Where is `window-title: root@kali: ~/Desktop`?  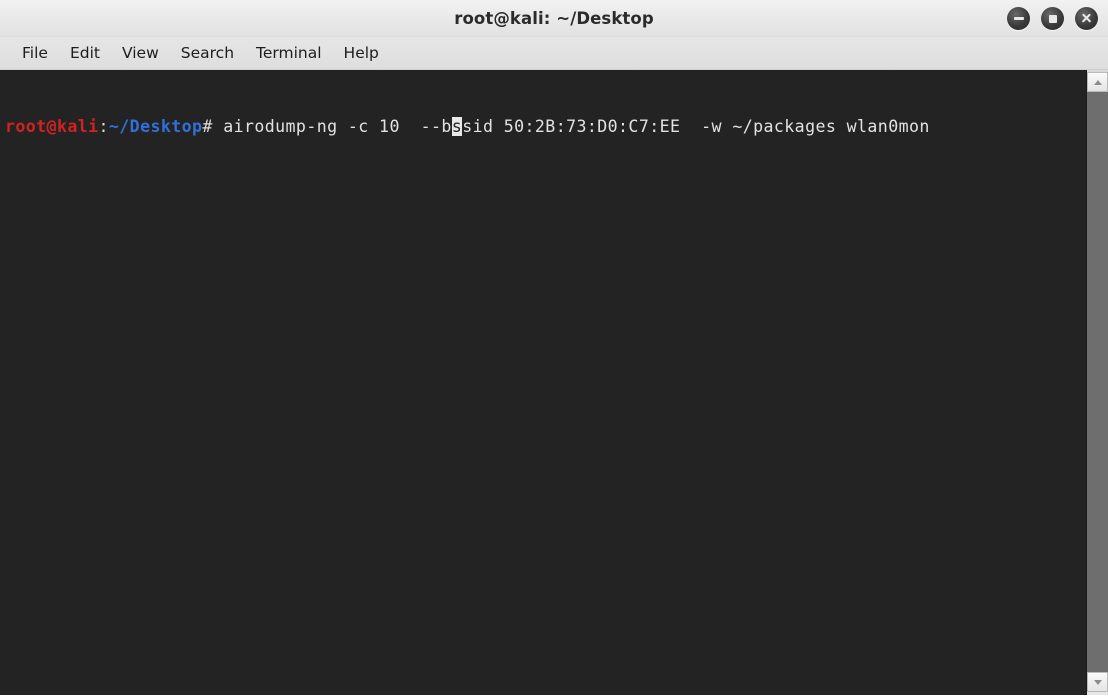
window-title: root@kali: ~/Desktop is located at coordinates (554, 18).